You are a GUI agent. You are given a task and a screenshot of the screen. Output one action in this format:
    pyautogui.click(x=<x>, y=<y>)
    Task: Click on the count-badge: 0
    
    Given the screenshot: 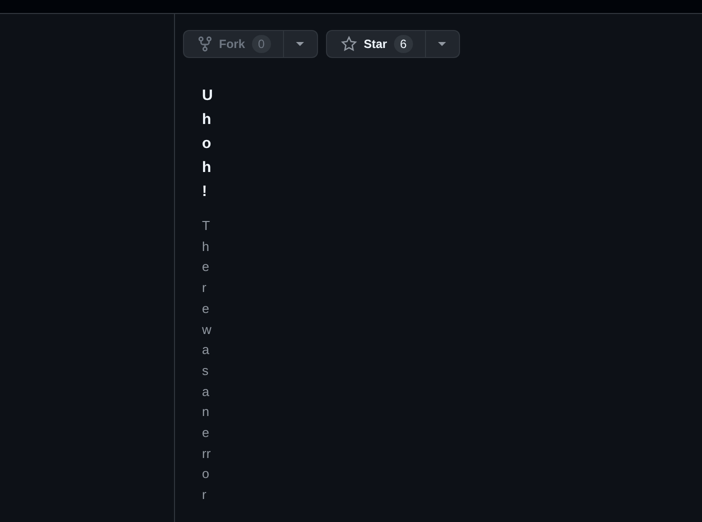 What is the action you would take?
    pyautogui.click(x=261, y=44)
    